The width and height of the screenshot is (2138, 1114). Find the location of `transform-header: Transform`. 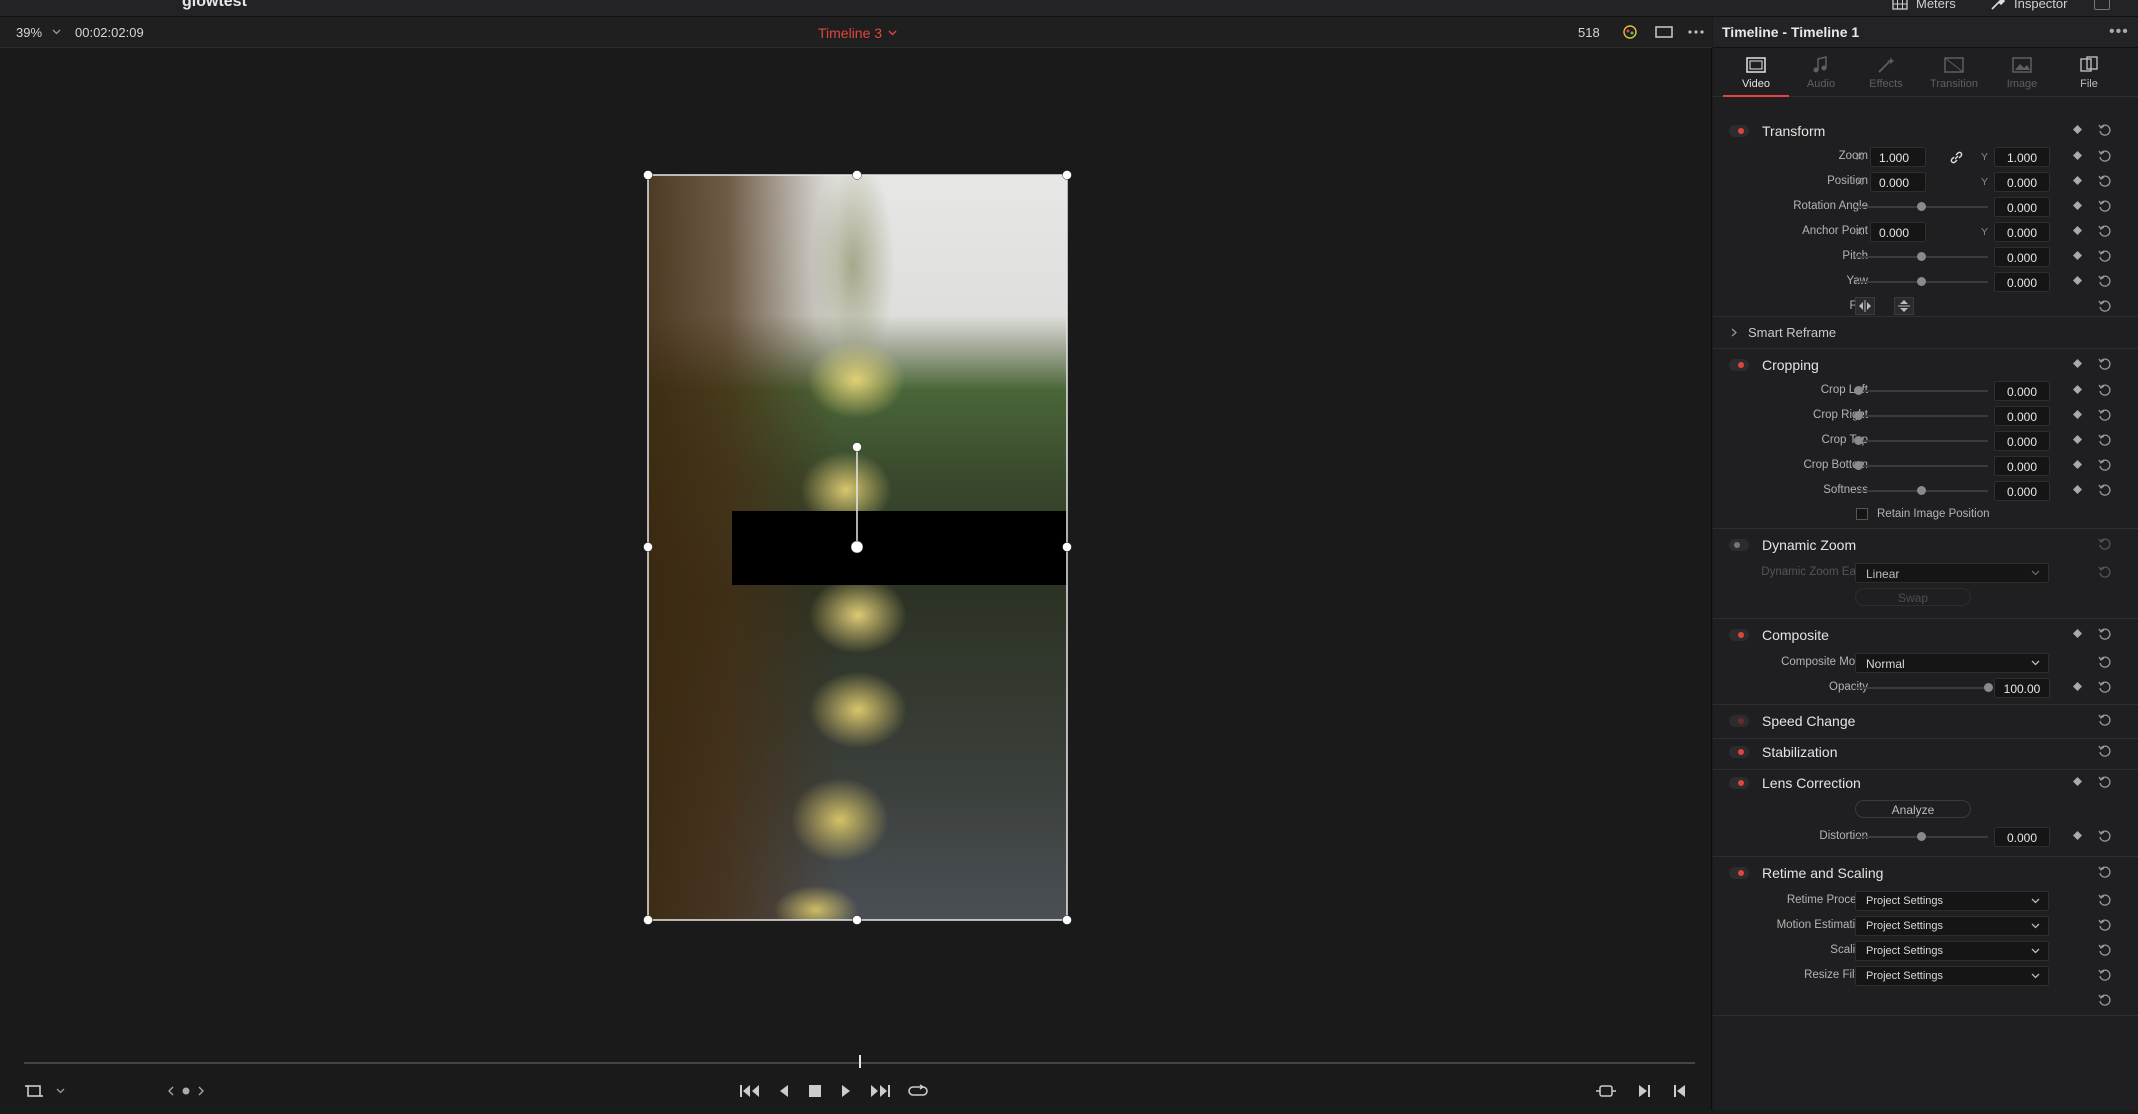

transform-header: Transform is located at coordinates (1925, 132).